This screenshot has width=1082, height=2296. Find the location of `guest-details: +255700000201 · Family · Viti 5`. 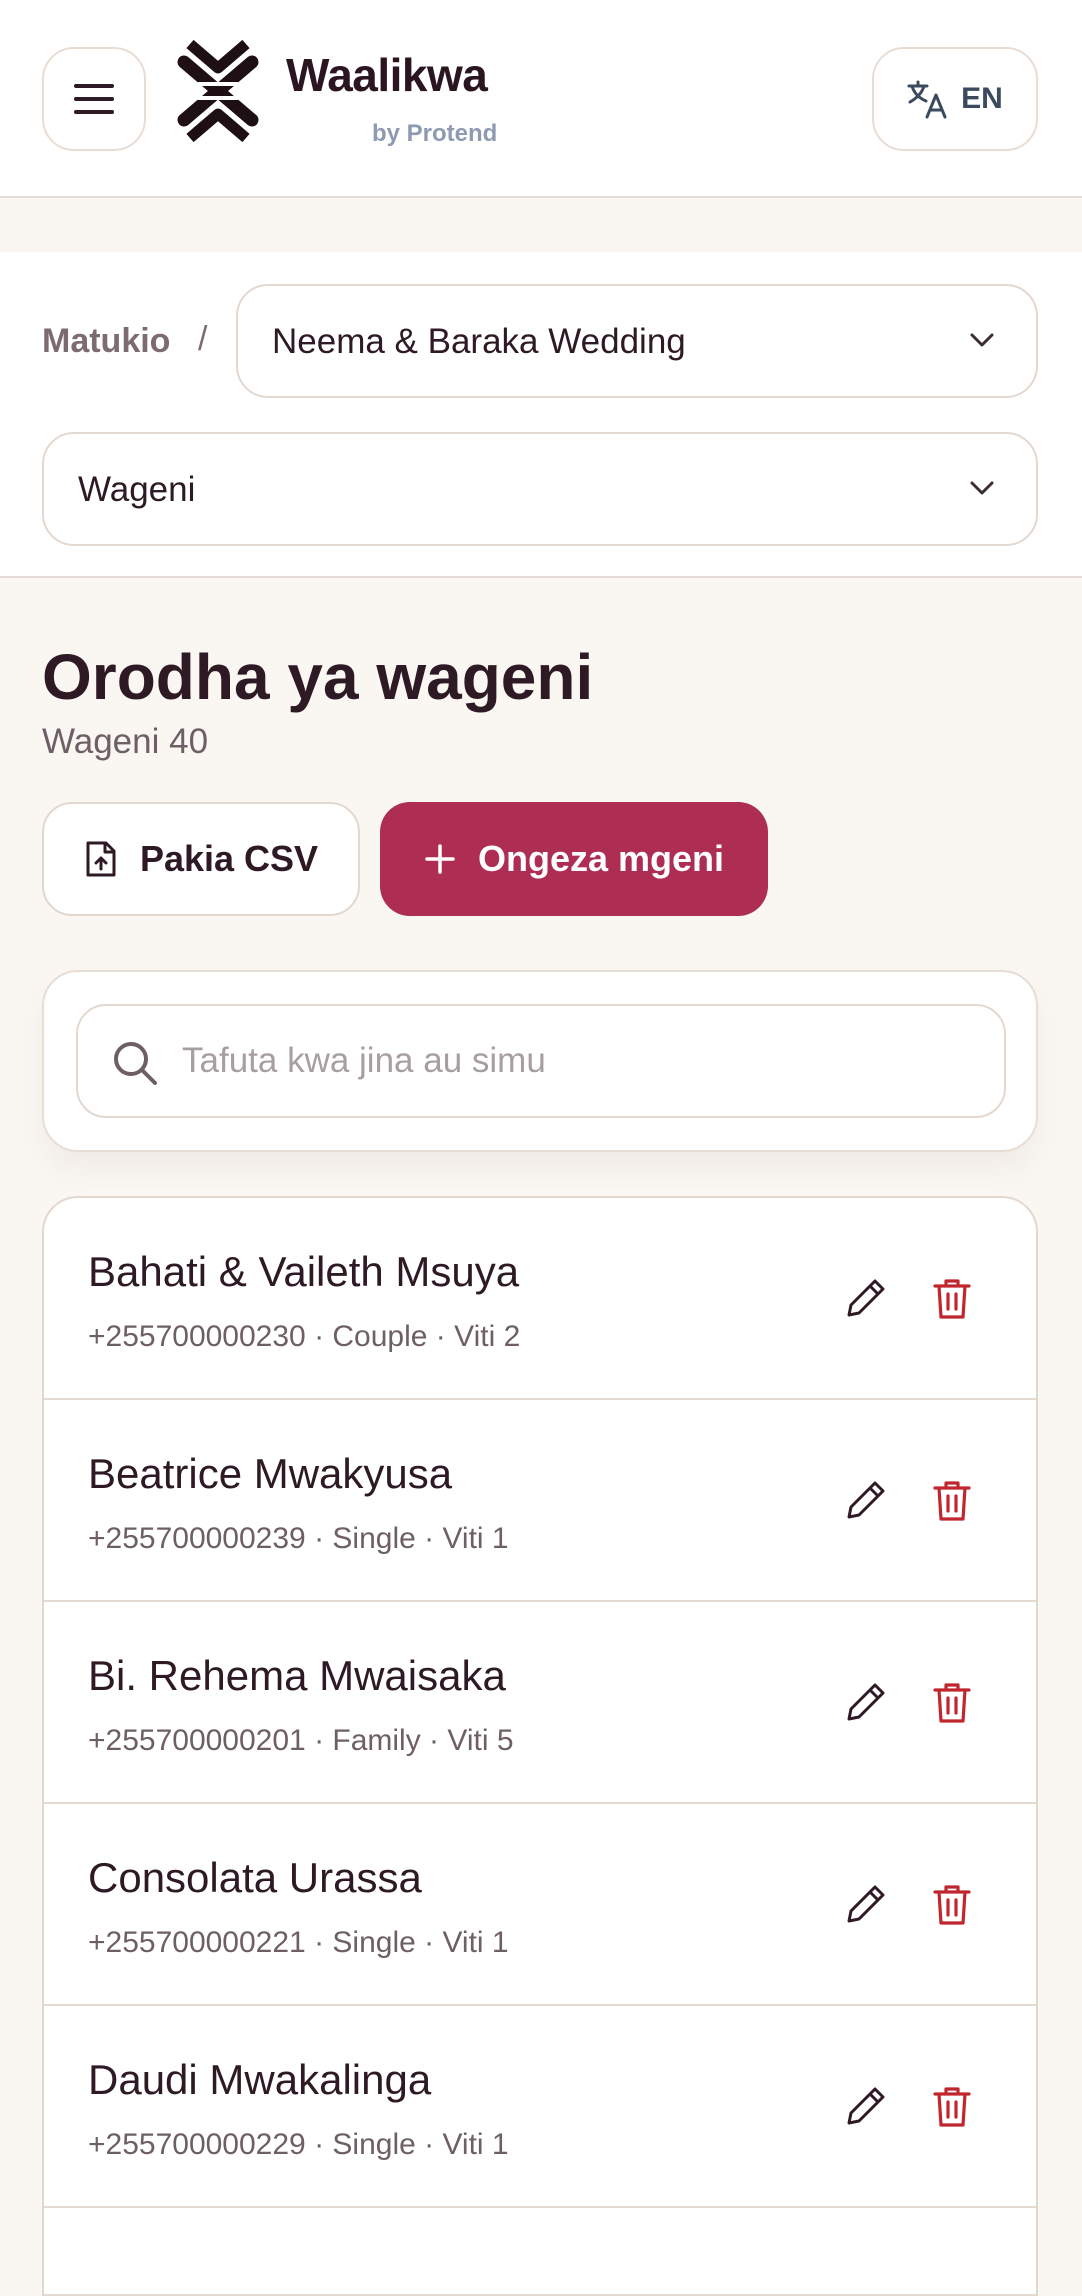

guest-details: +255700000201 · Family · Viti 5 is located at coordinates (301, 1740).